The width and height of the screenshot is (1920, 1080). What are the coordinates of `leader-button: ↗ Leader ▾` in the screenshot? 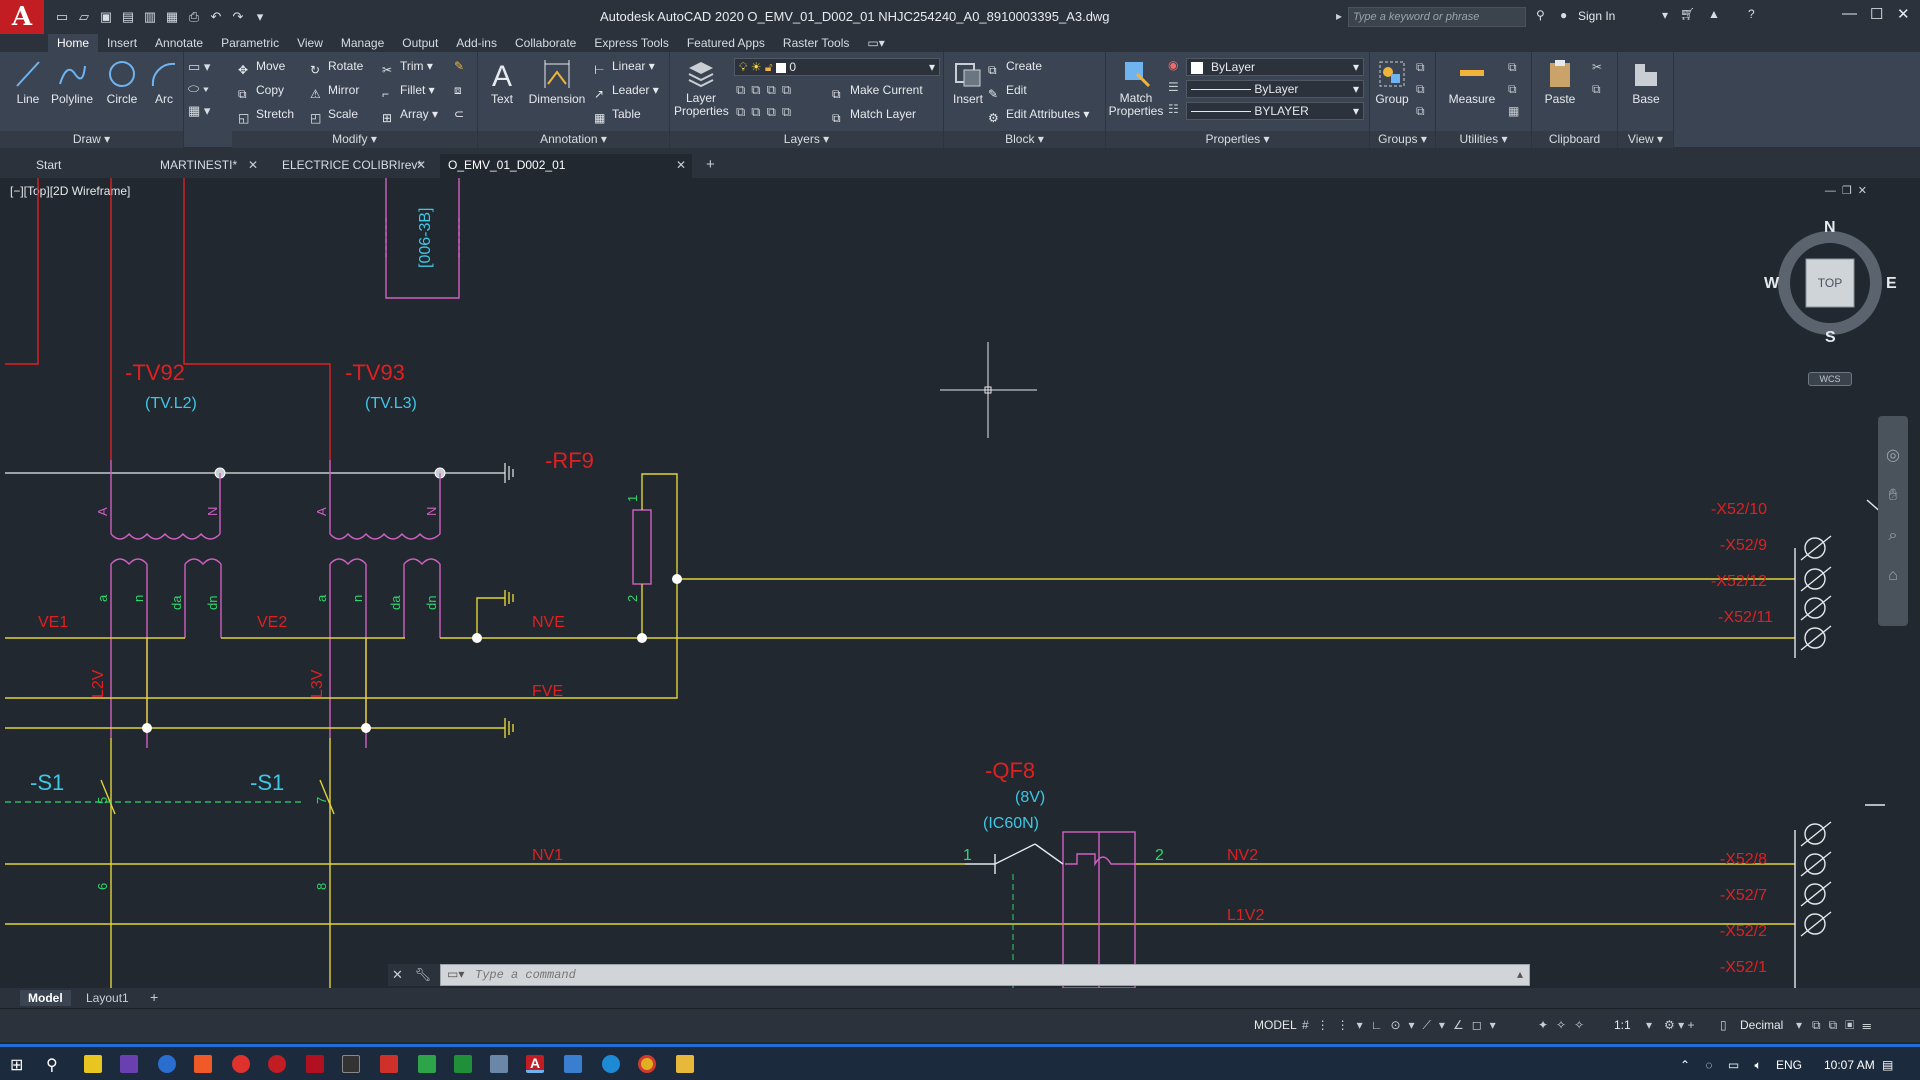 It's located at (626, 90).